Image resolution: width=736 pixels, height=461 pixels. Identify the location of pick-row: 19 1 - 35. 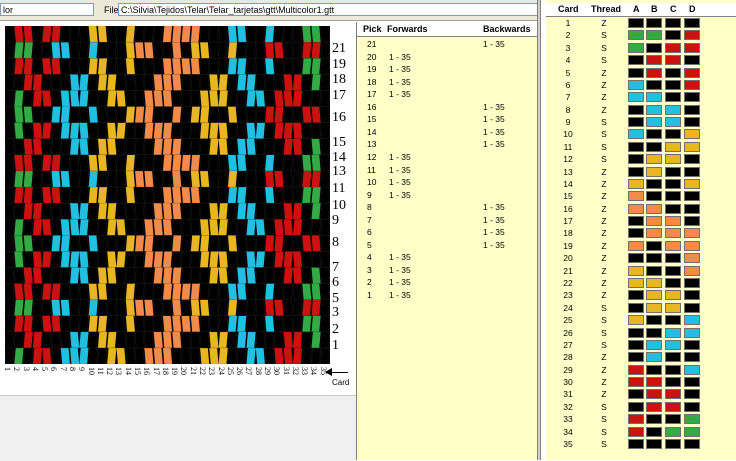
(447, 69).